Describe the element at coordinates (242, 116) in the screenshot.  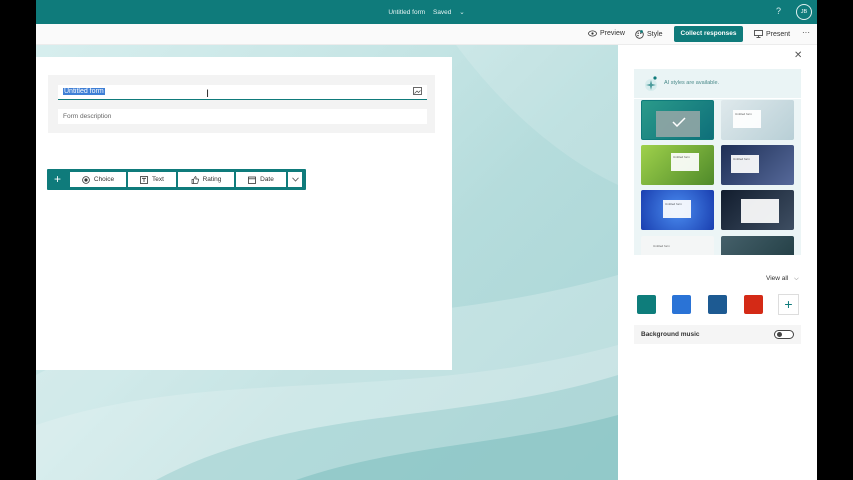
I see `form-description-input: Form description` at that location.